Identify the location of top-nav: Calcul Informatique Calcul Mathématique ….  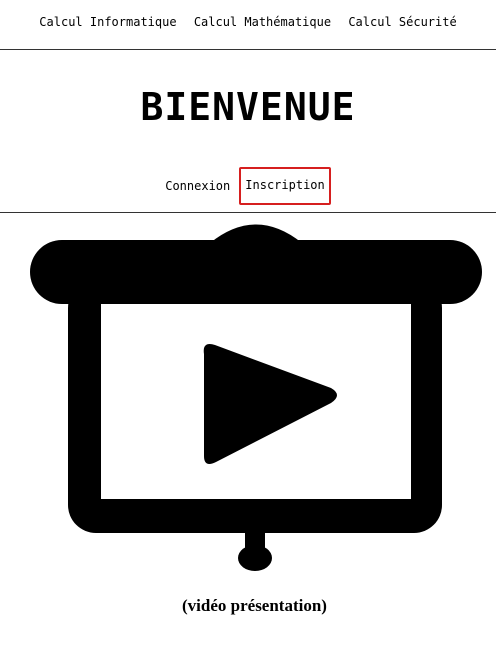
(248, 22).